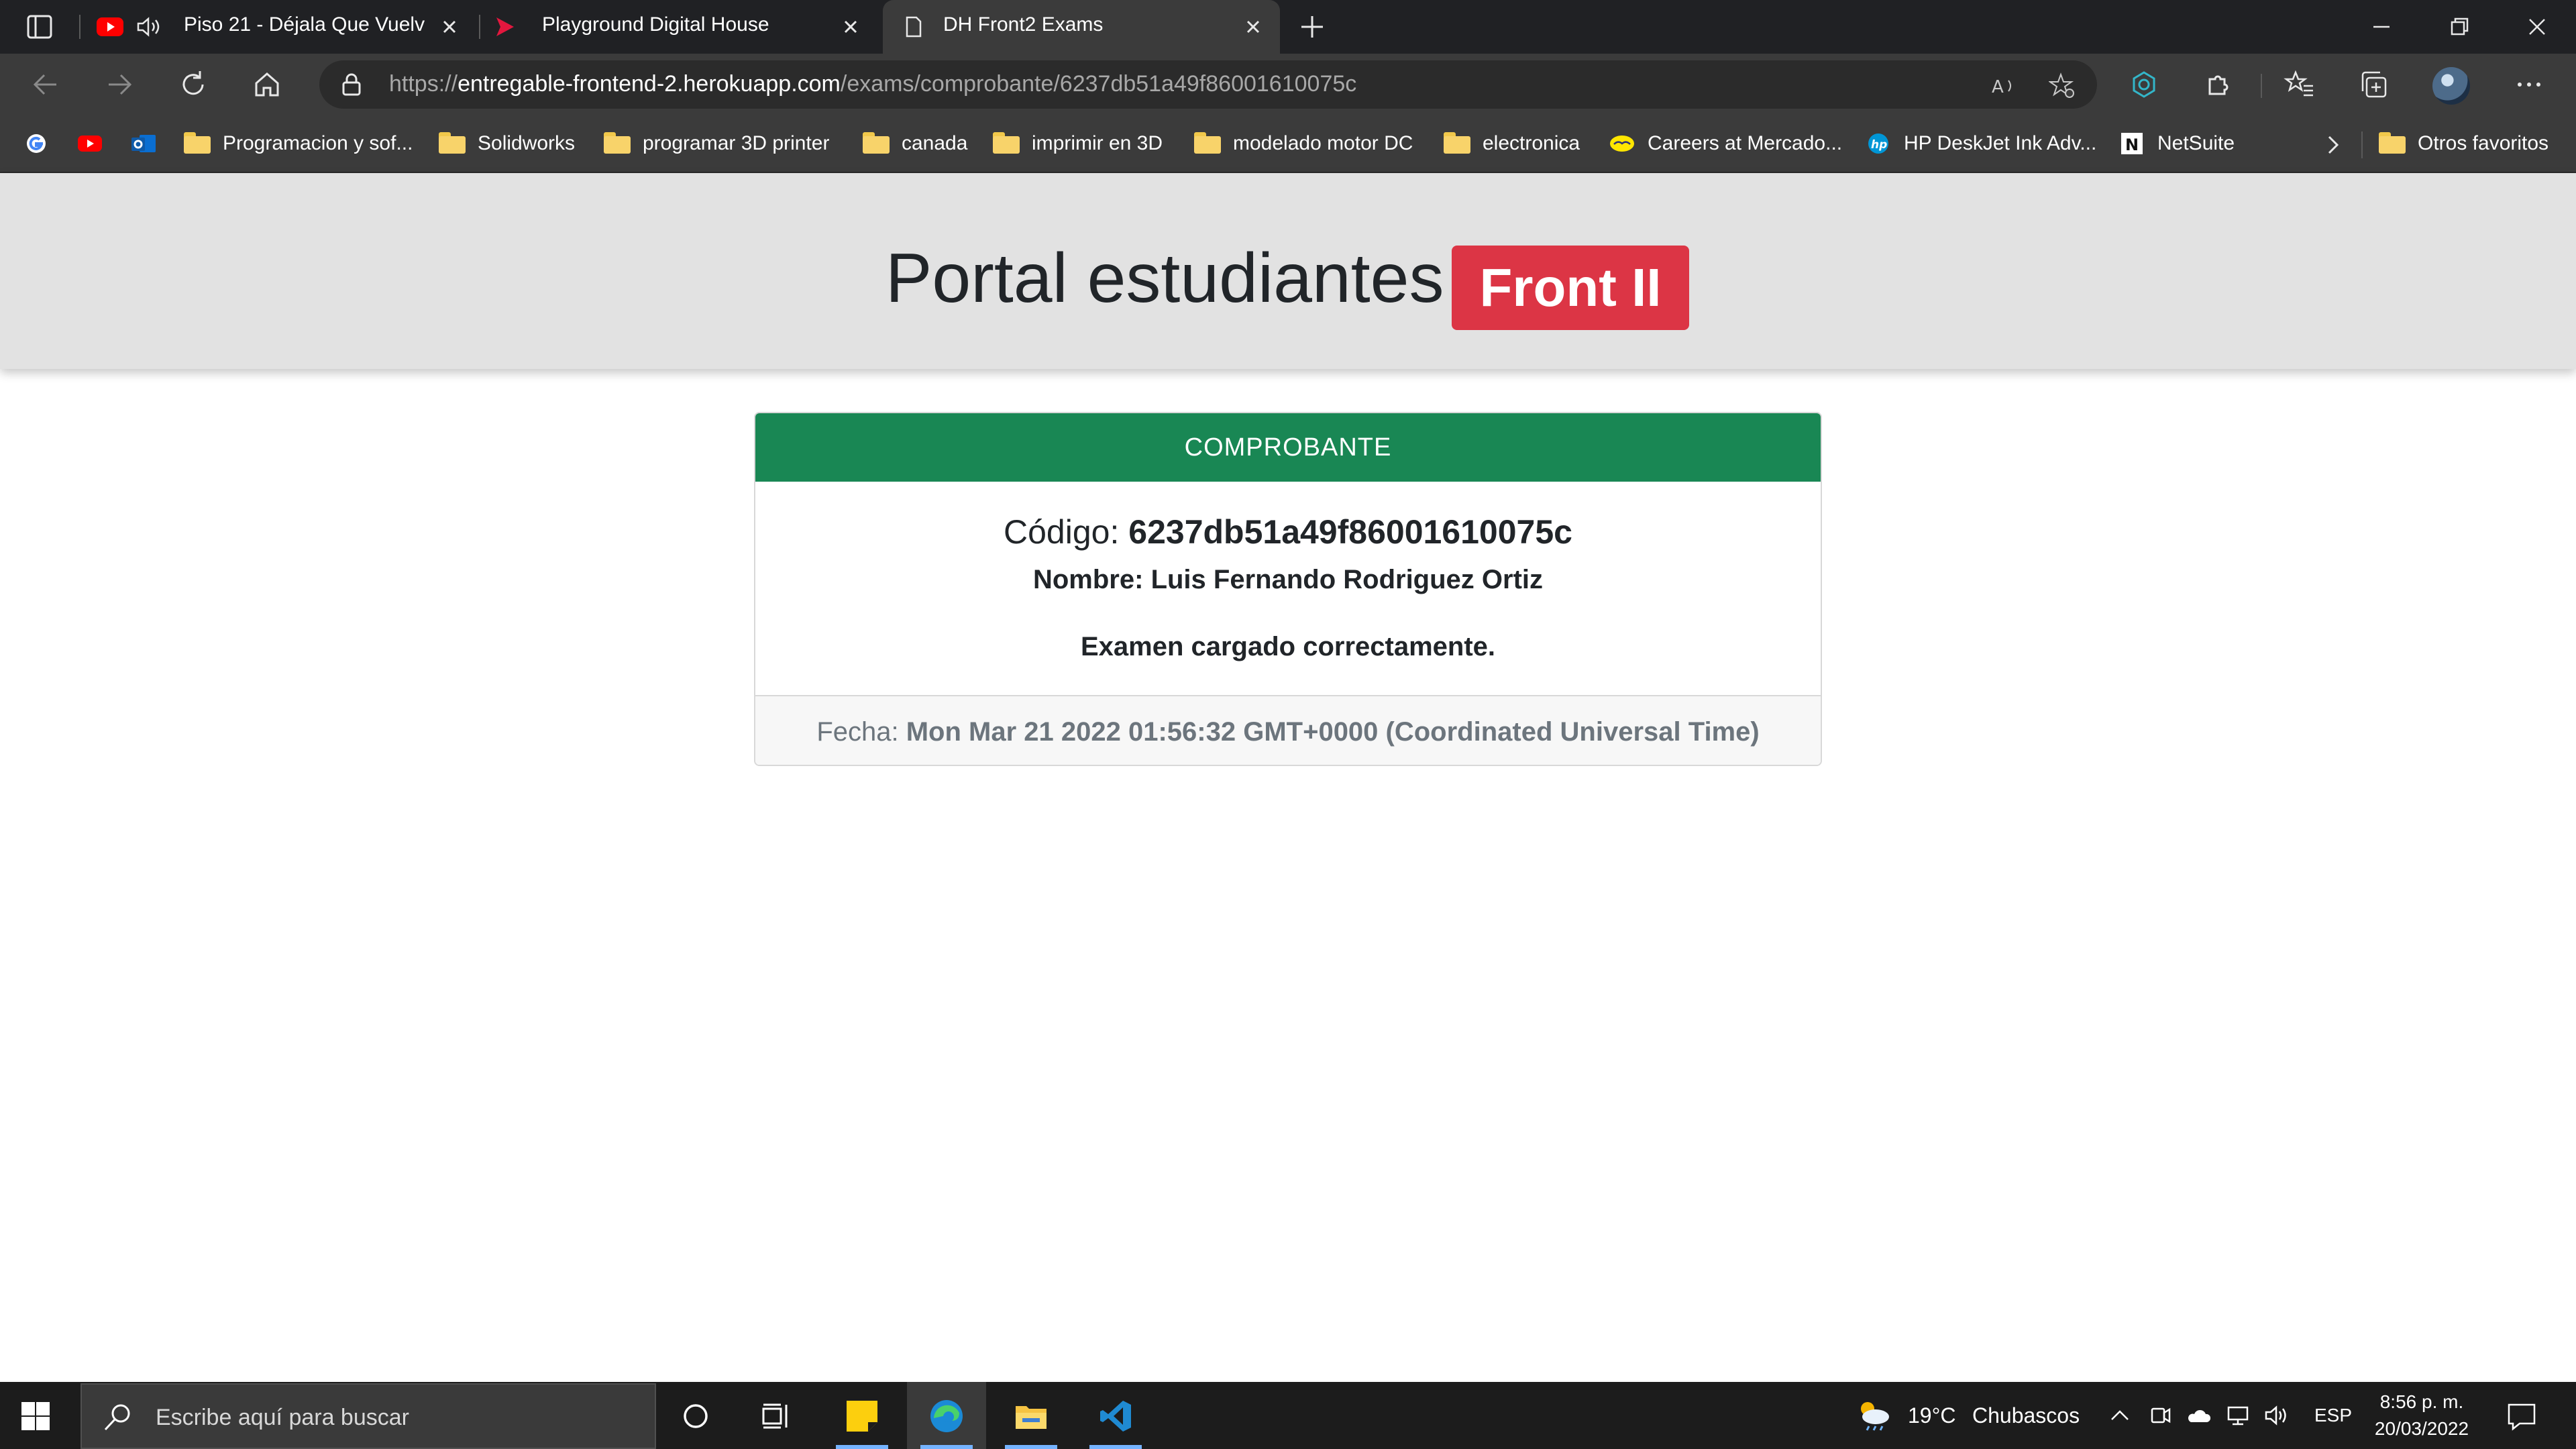 The width and height of the screenshot is (2576, 1449). What do you see at coordinates (1288, 646) in the screenshot?
I see `success-message: Examen cargado correctamente.` at bounding box center [1288, 646].